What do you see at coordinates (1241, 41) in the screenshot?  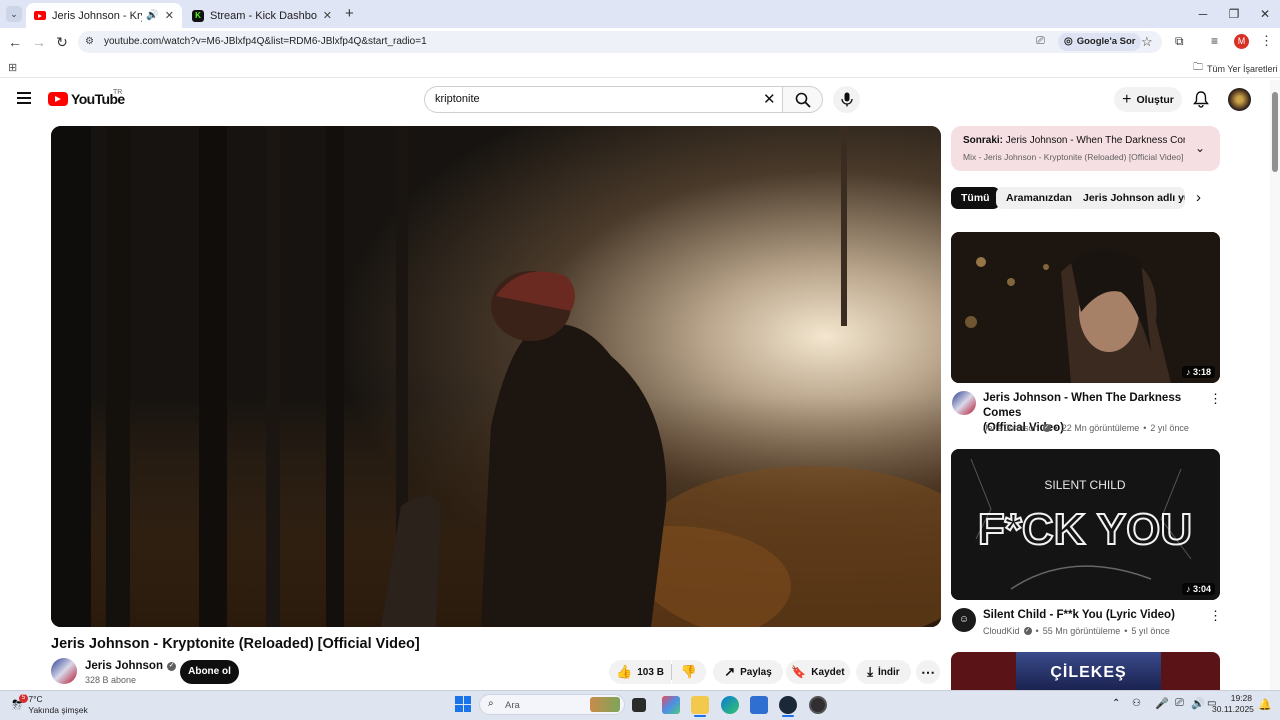 I see `profile-avatar: M` at bounding box center [1241, 41].